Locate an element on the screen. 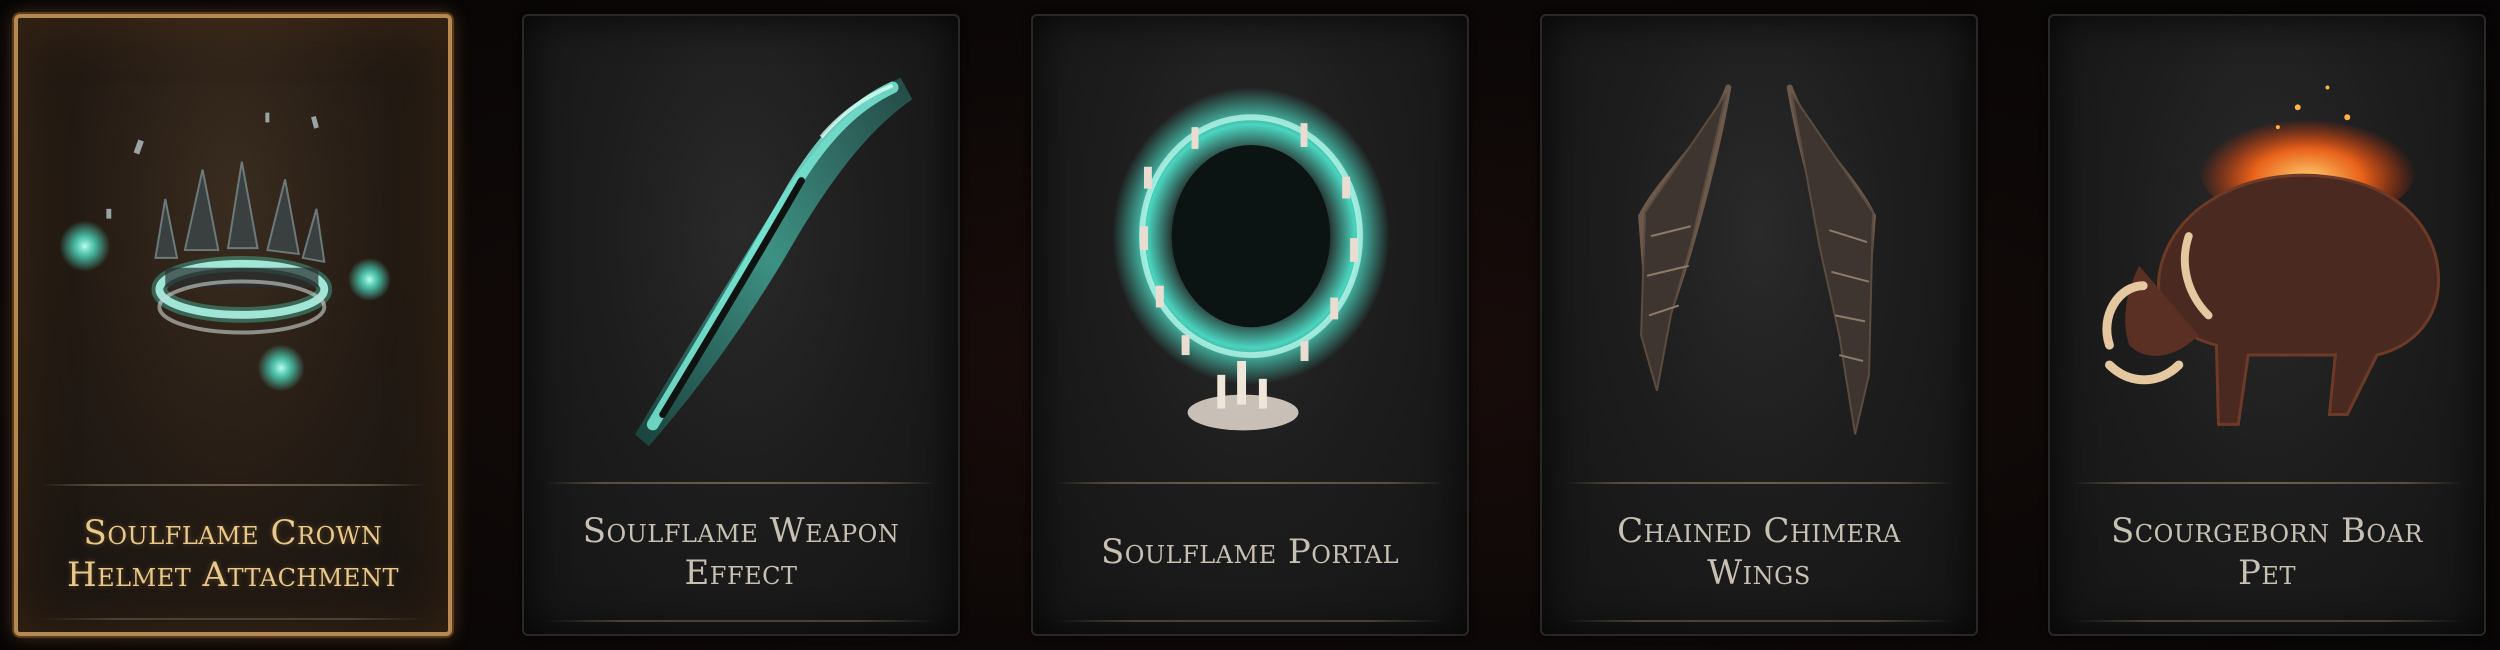  card-title-line-2: Wings is located at coordinates (1759, 573).